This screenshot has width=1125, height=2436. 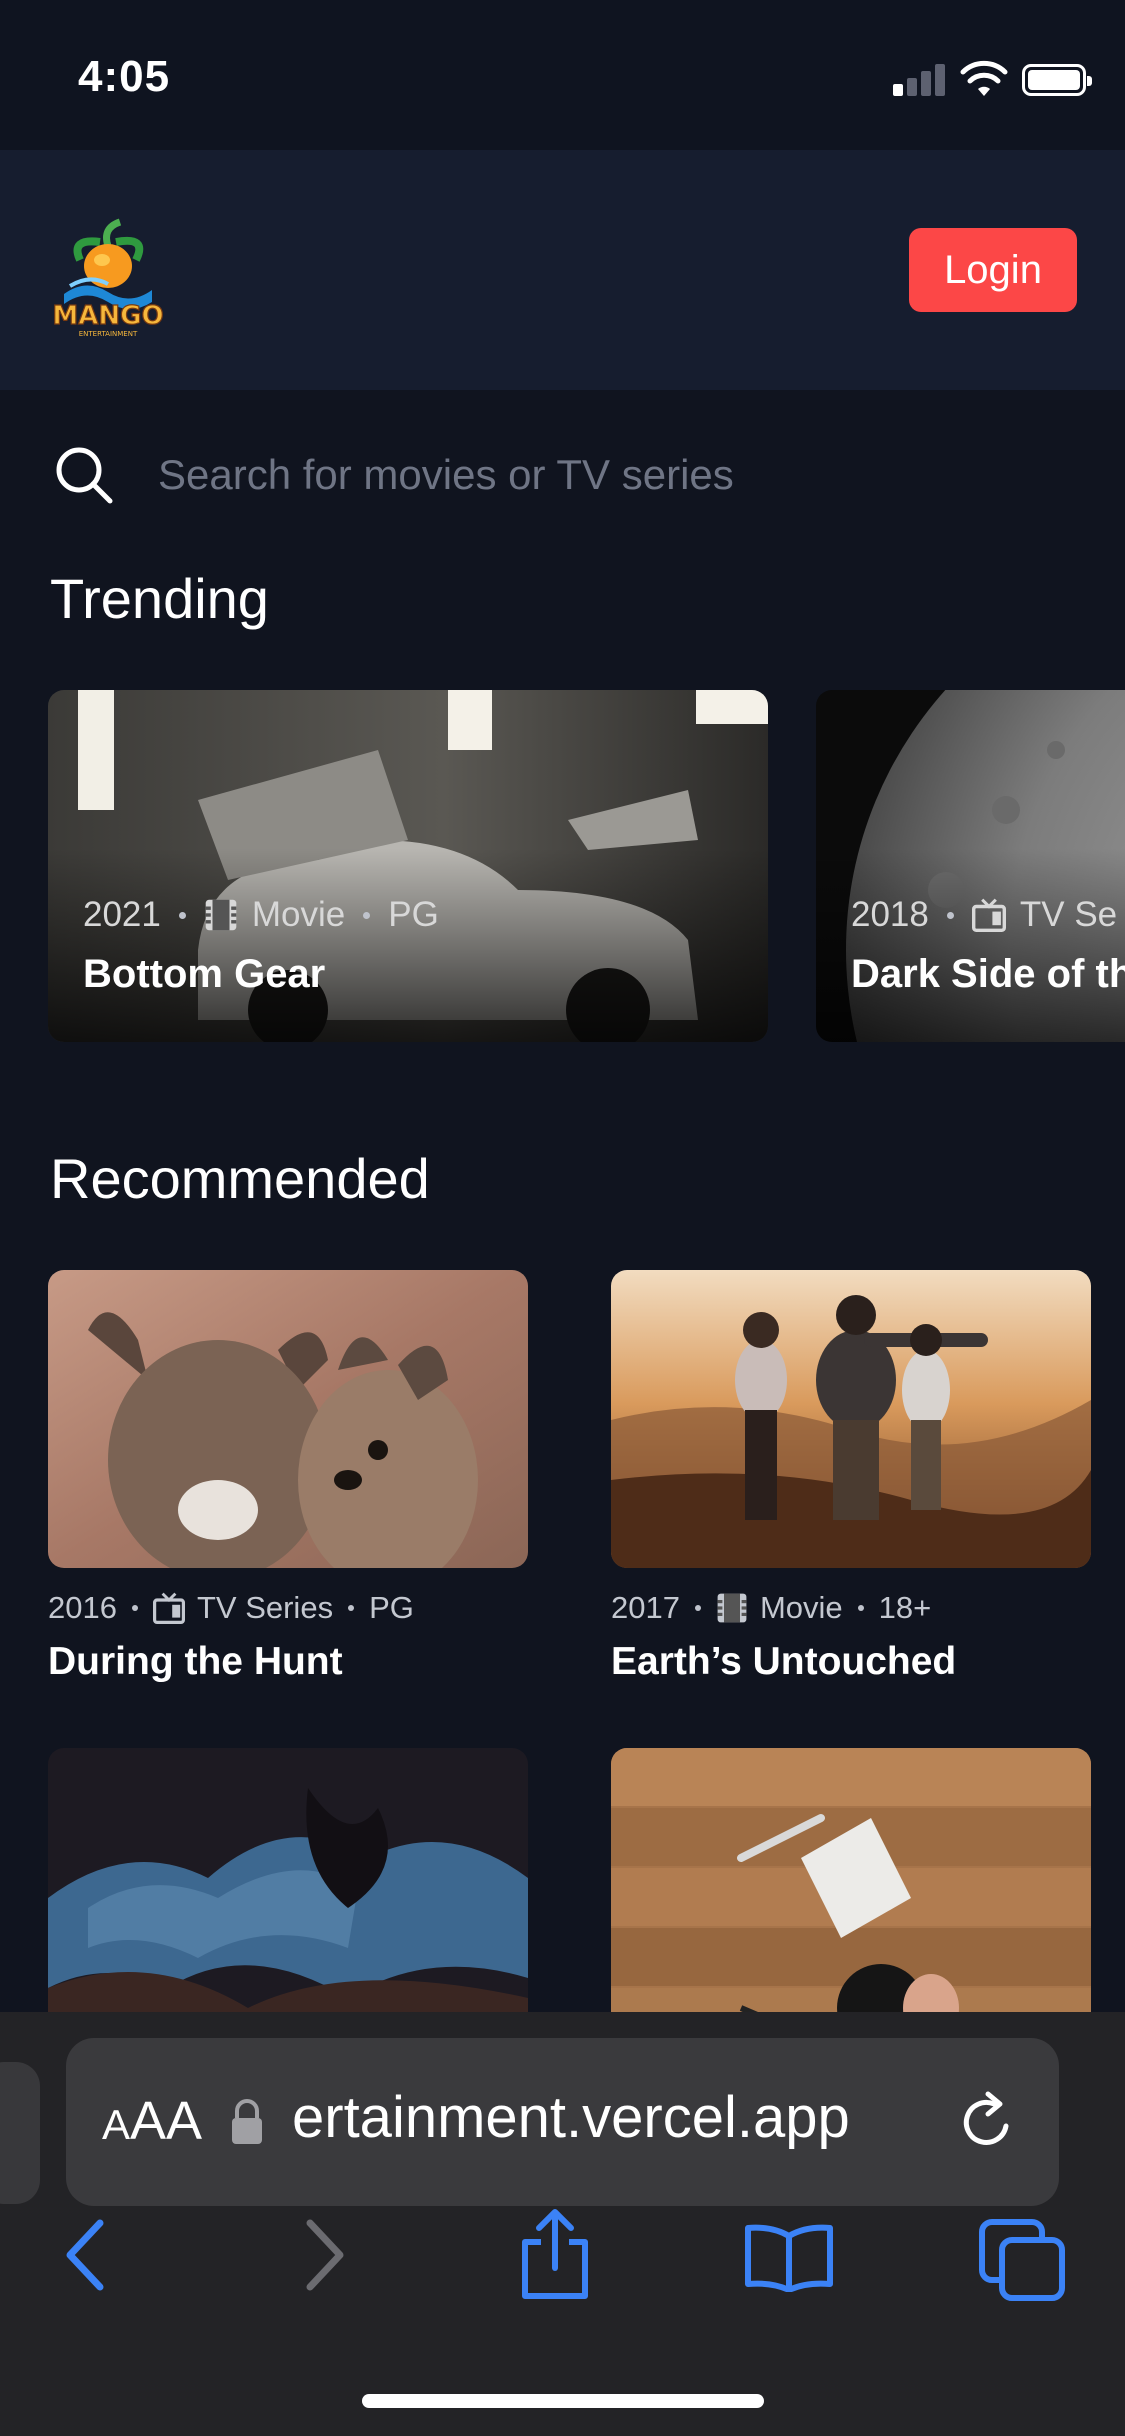 What do you see at coordinates (993, 270) in the screenshot?
I see `login-button: Login` at bounding box center [993, 270].